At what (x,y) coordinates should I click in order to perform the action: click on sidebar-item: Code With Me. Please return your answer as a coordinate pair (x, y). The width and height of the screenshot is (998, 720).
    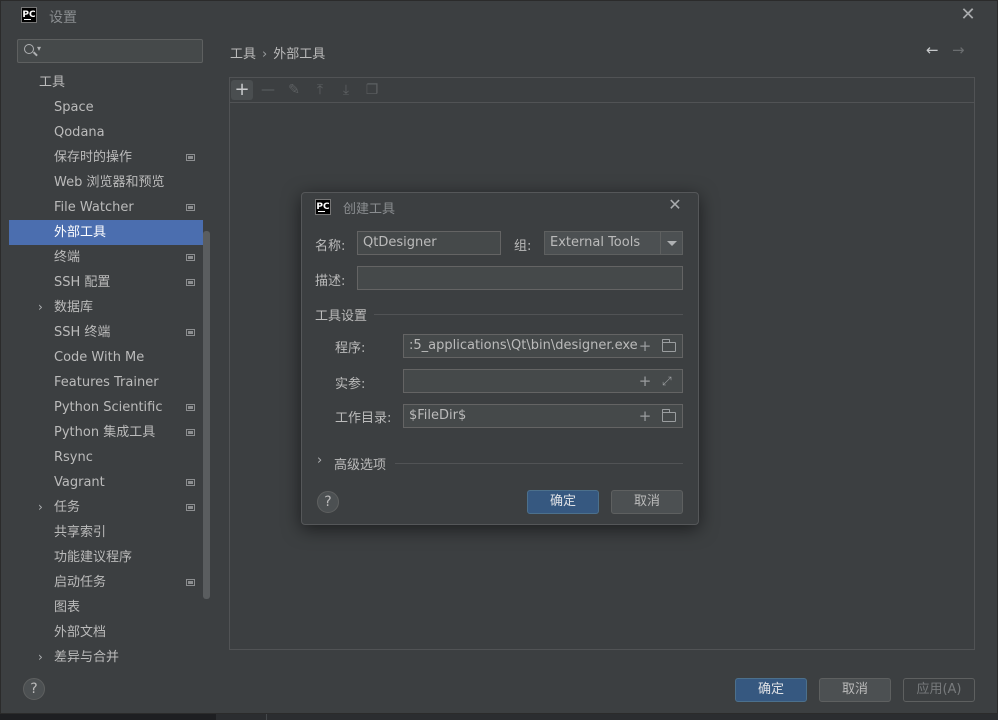
    Looking at the image, I should click on (106, 357).